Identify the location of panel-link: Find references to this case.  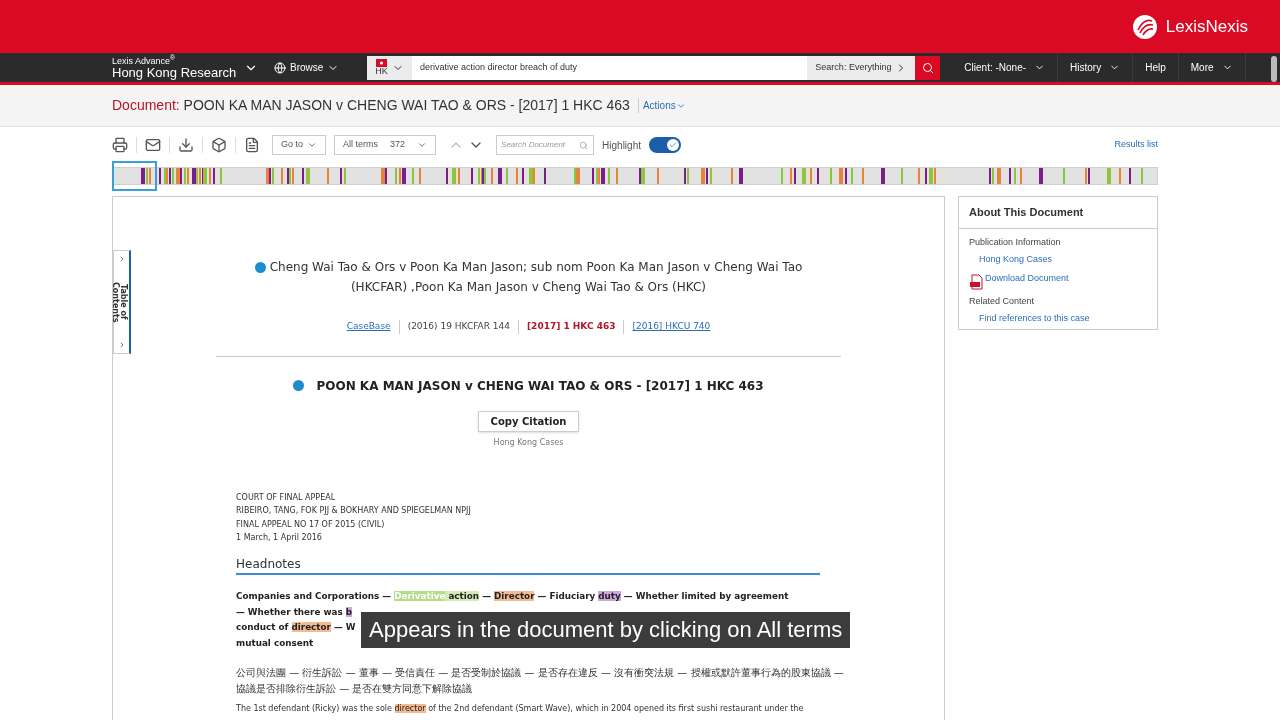
(1034, 319).